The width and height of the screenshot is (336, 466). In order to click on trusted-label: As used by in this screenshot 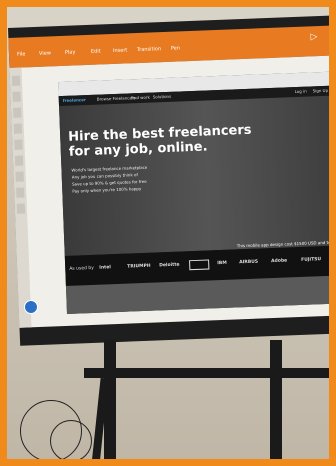, I will do `click(82, 268)`.